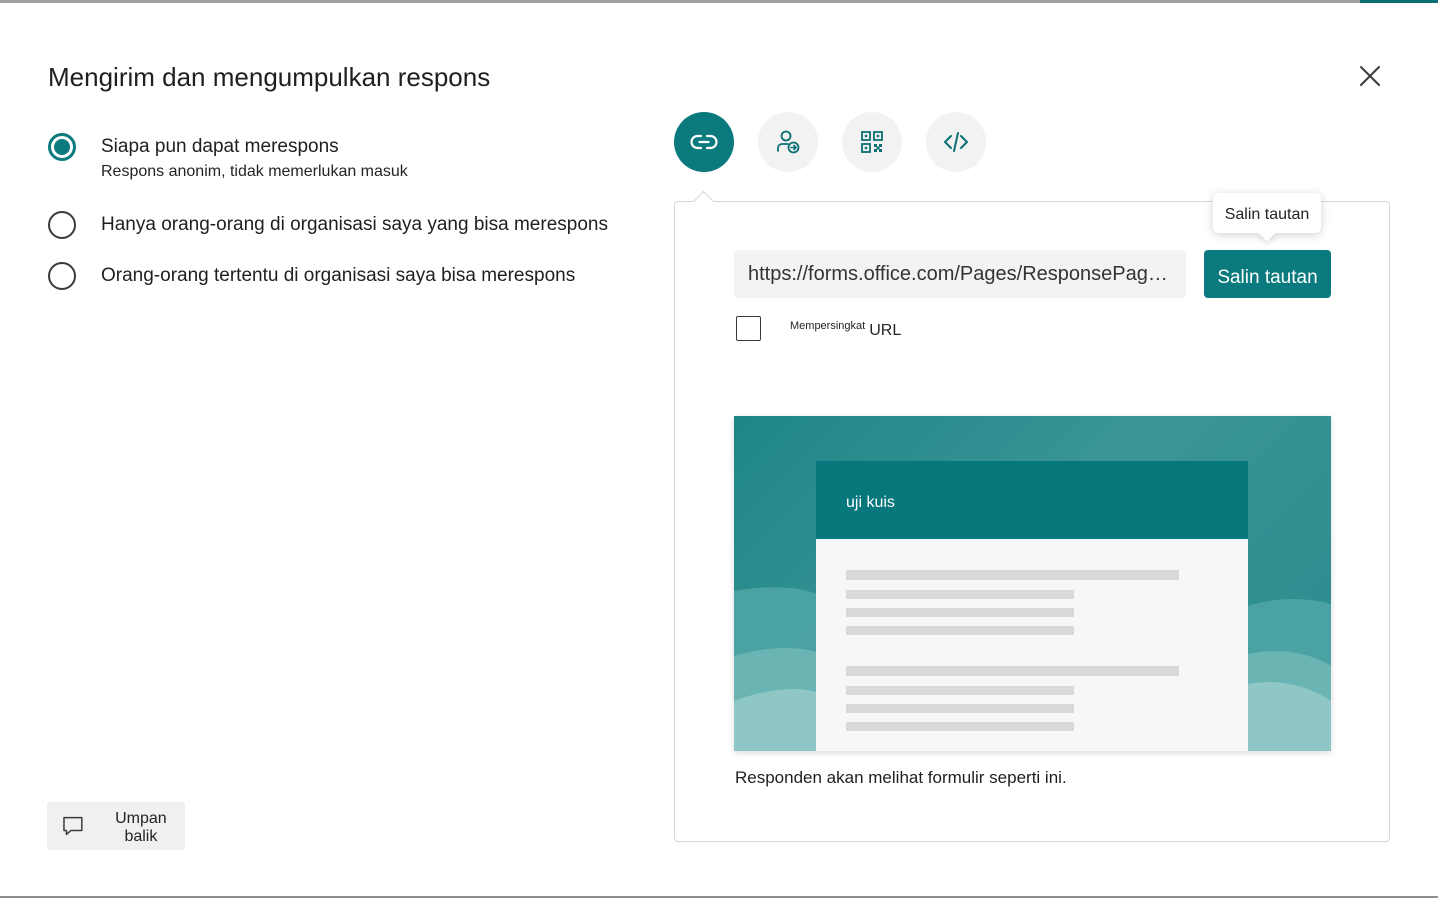 The image size is (1438, 898). I want to click on window-top-border, so click(719, 1).